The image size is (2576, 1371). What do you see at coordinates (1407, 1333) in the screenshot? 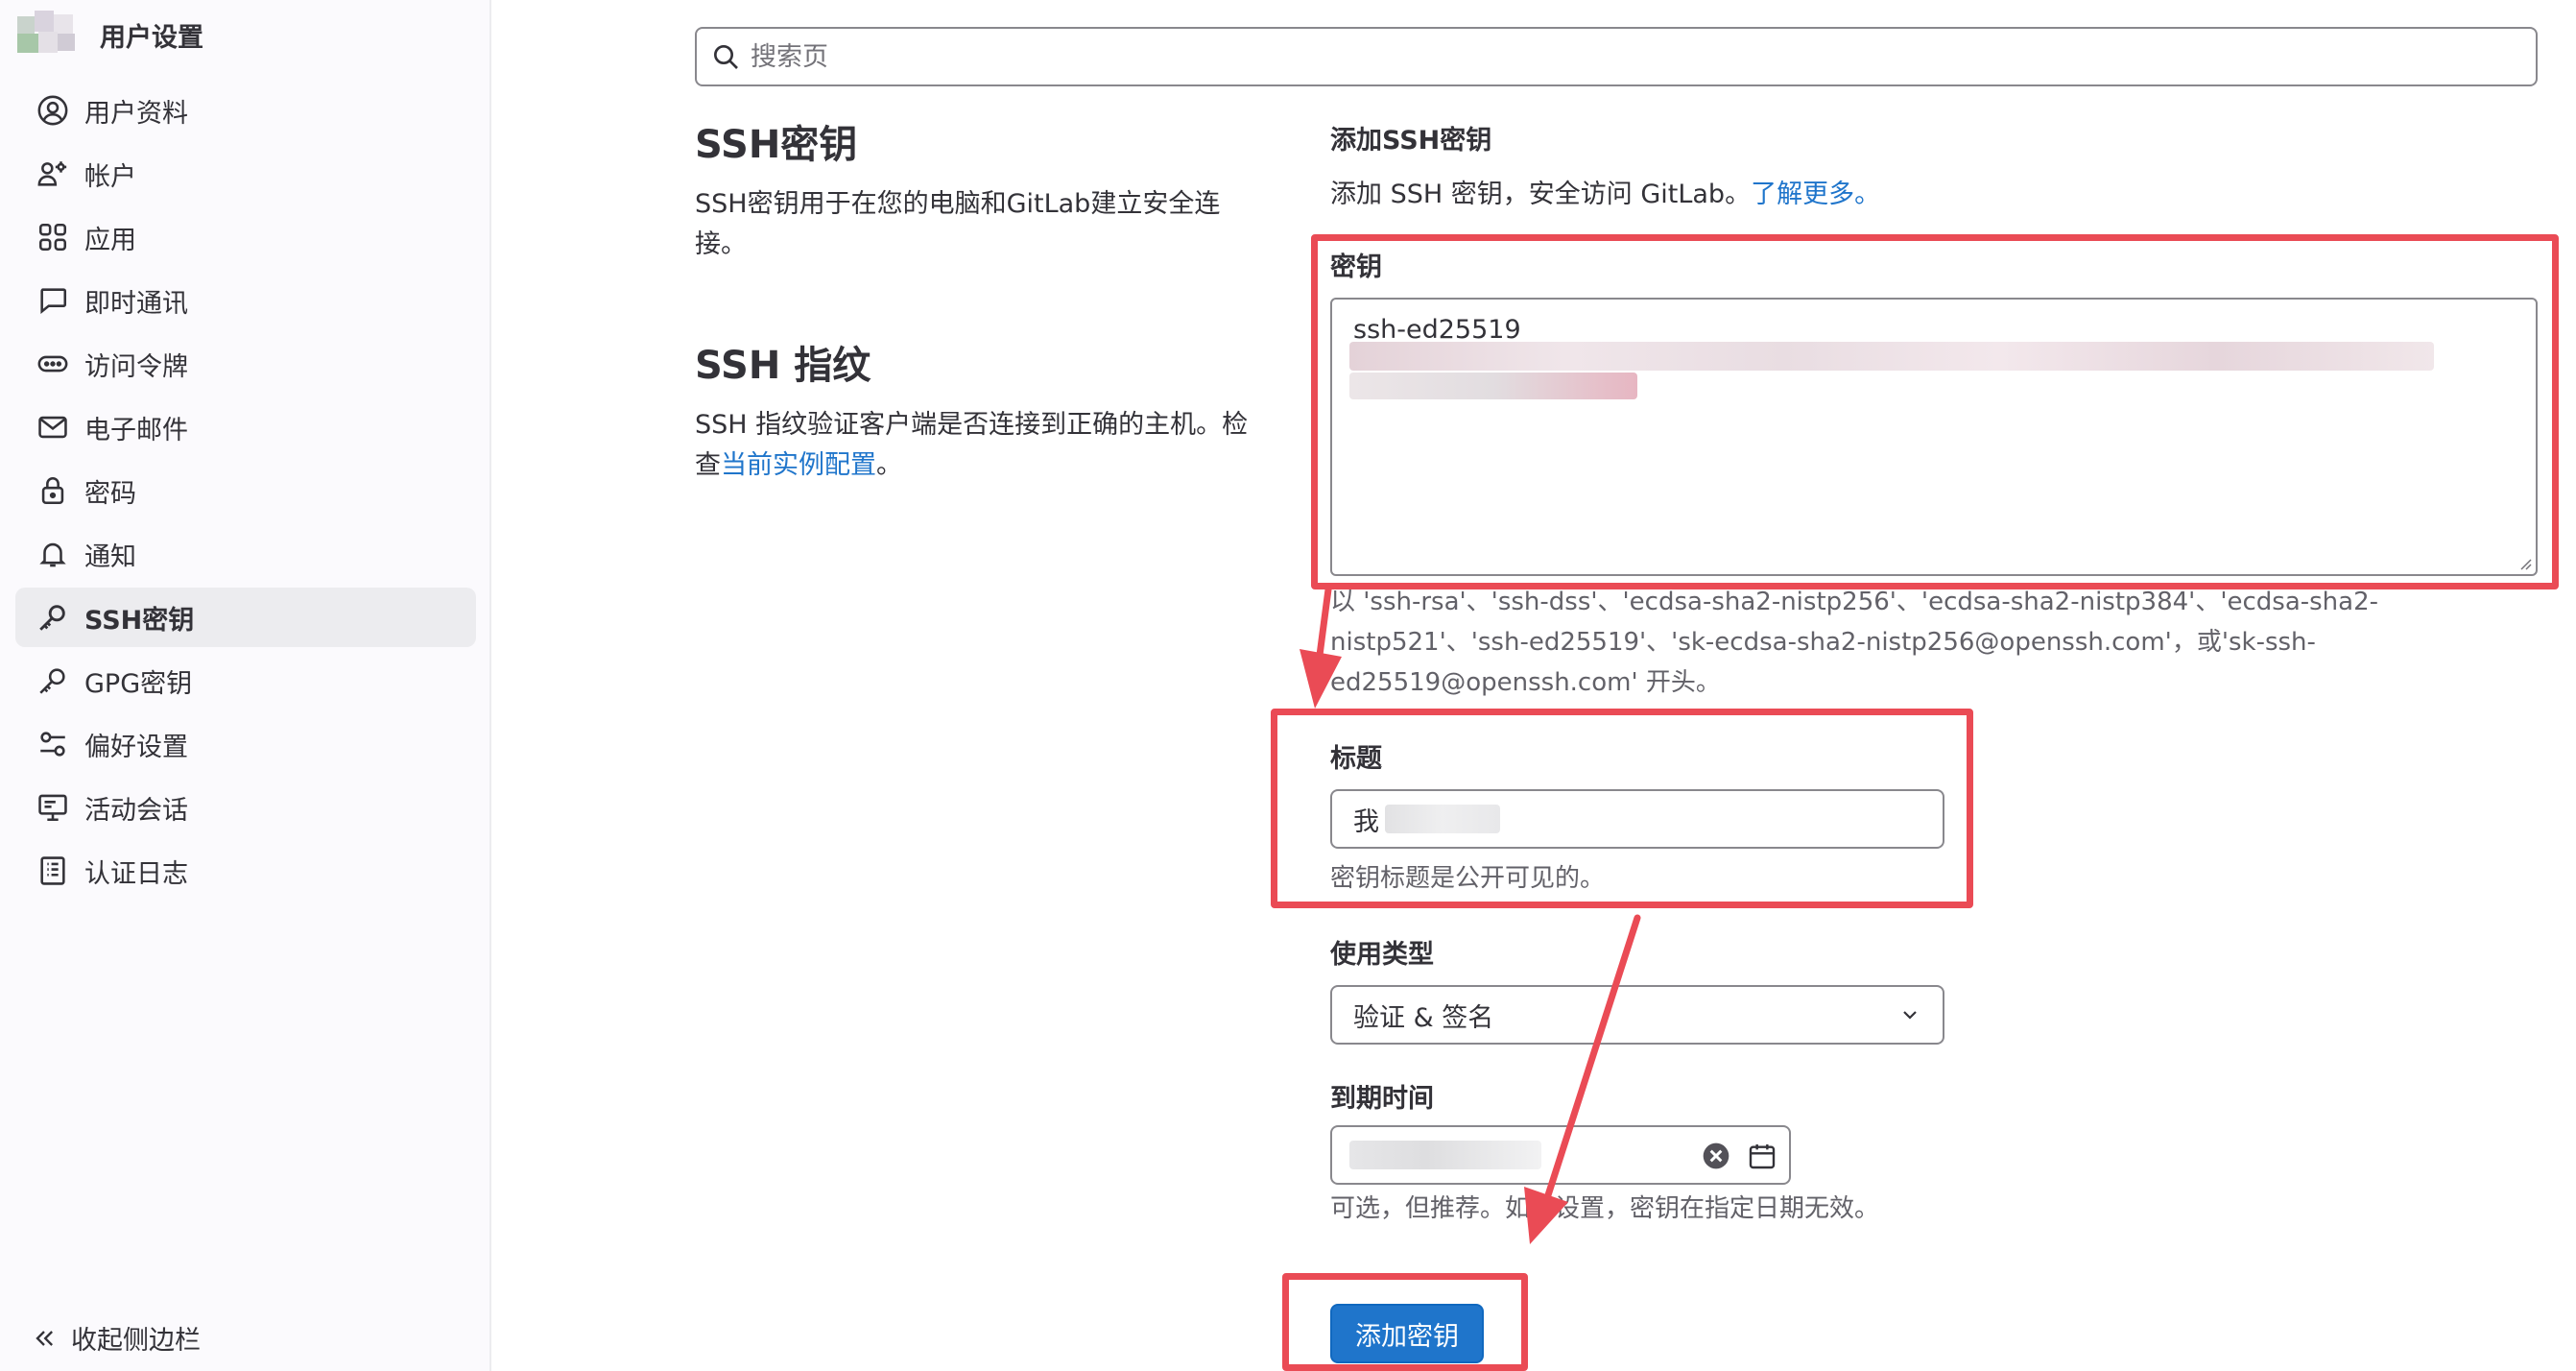
I see `add-key-button: 添加密钥` at bounding box center [1407, 1333].